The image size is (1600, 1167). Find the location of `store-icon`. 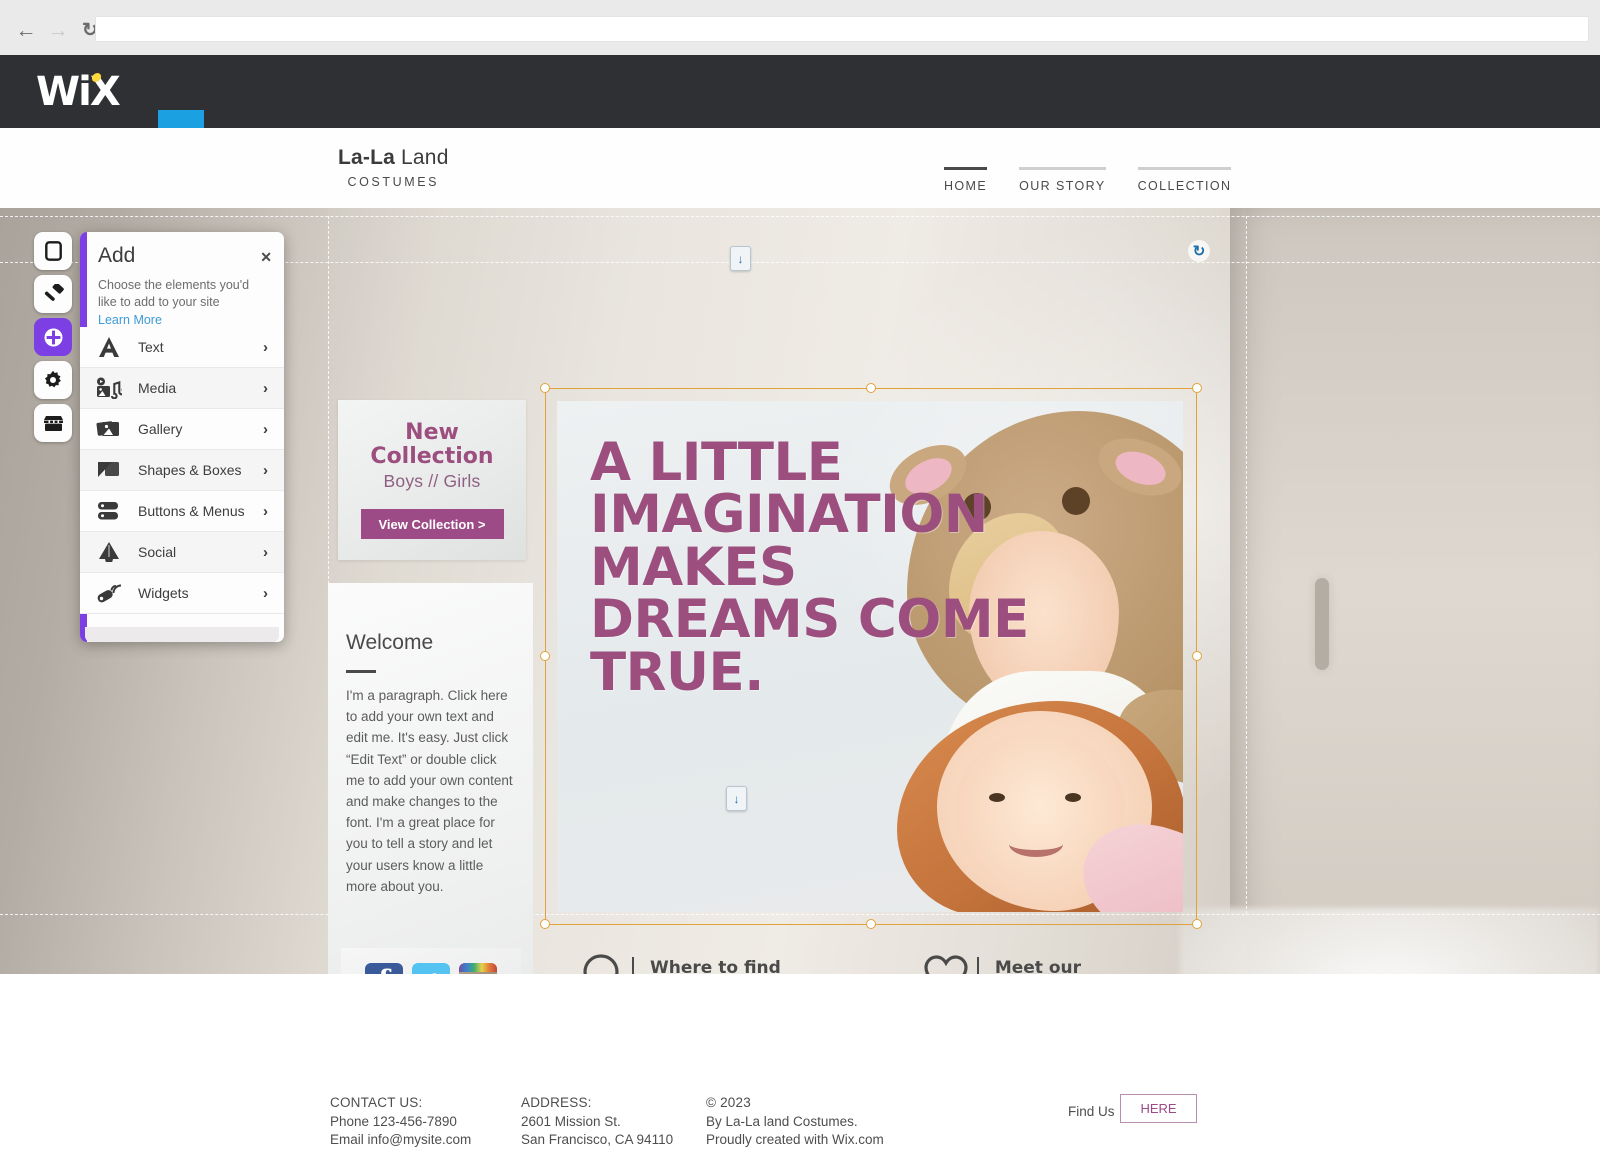

store-icon is located at coordinates (53, 423).